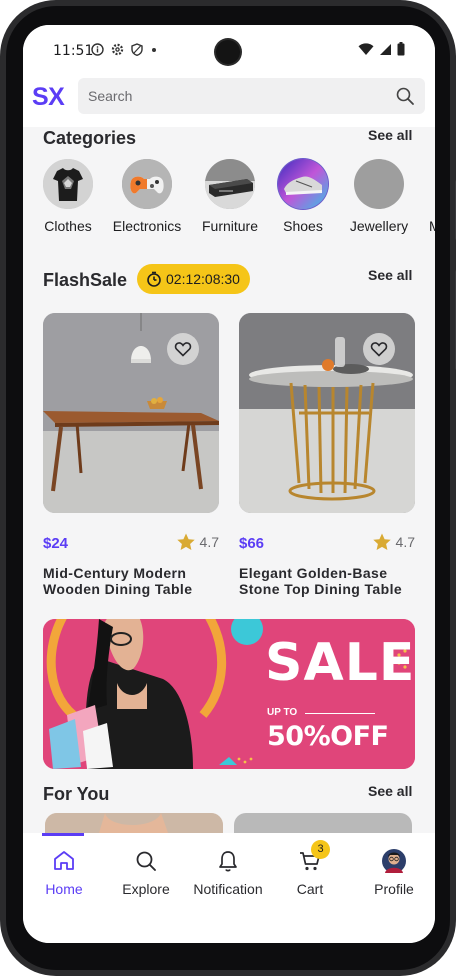 The image size is (456, 976). What do you see at coordinates (390, 275) in the screenshot?
I see `flashsale-see-all-link: See all` at bounding box center [390, 275].